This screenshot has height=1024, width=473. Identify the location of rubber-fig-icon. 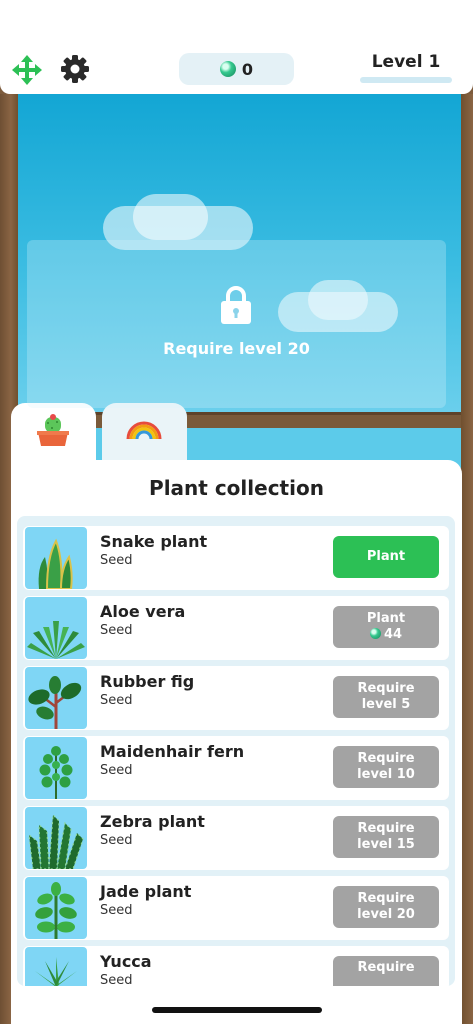
(56, 698).